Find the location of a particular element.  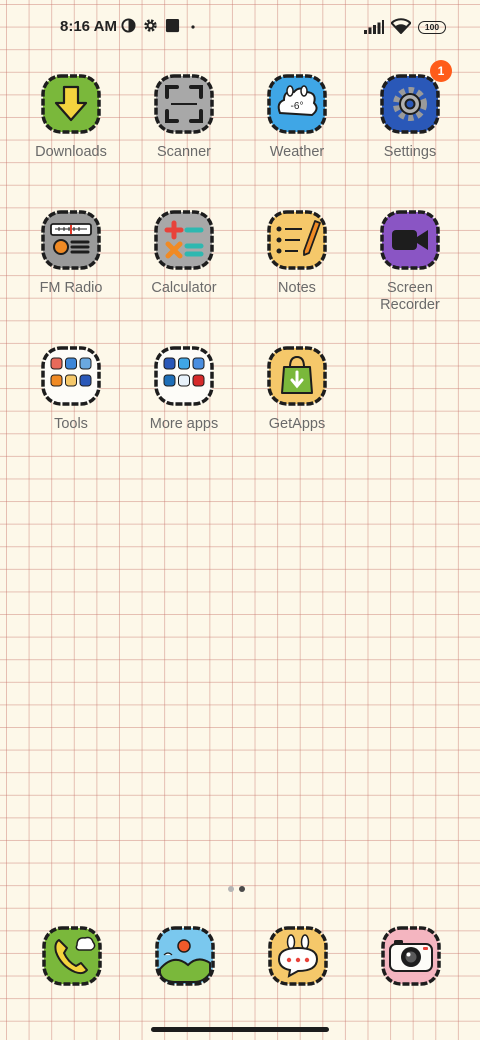

downloads-icon is located at coordinates (71, 104).